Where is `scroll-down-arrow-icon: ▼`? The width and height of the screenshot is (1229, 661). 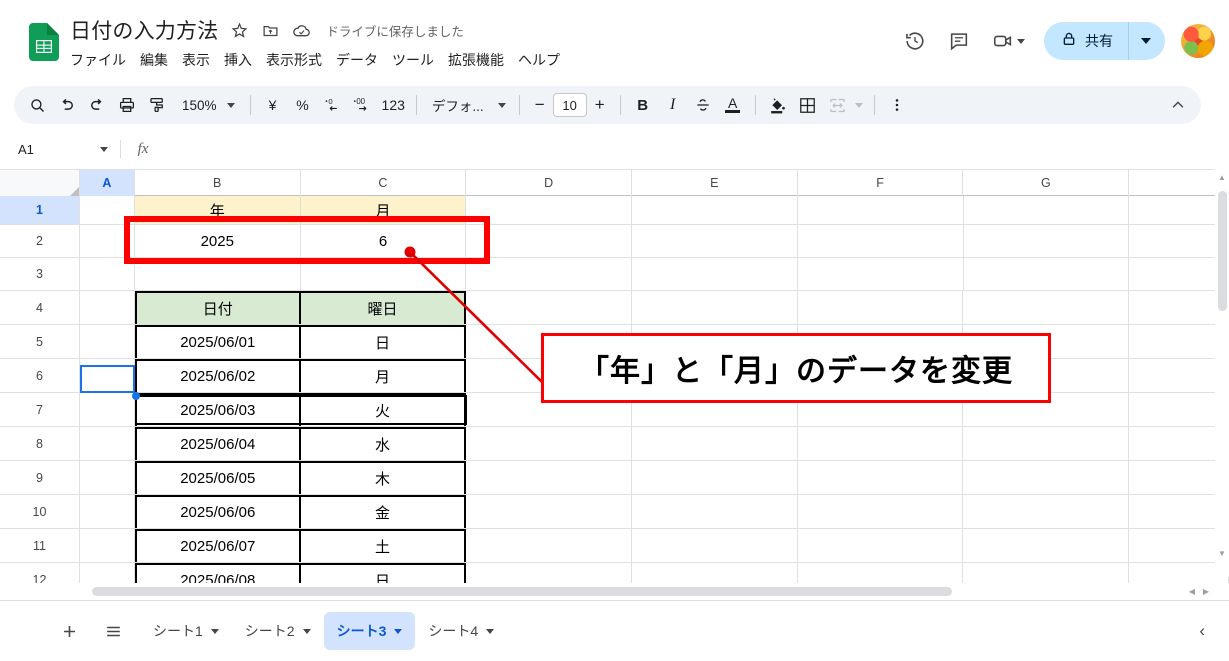 scroll-down-arrow-icon: ▼ is located at coordinates (1222, 553).